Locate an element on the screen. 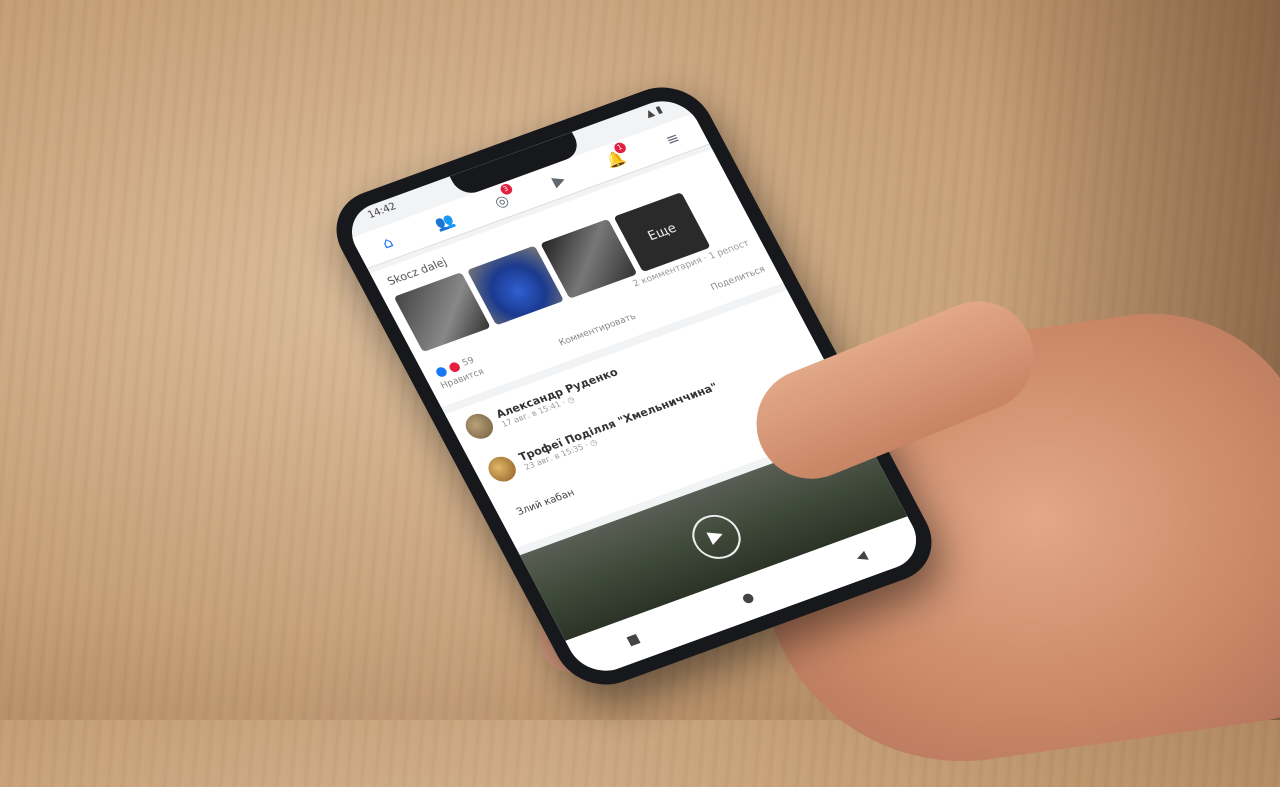 This screenshot has height=787, width=1280. share-button: Поделиться is located at coordinates (738, 279).